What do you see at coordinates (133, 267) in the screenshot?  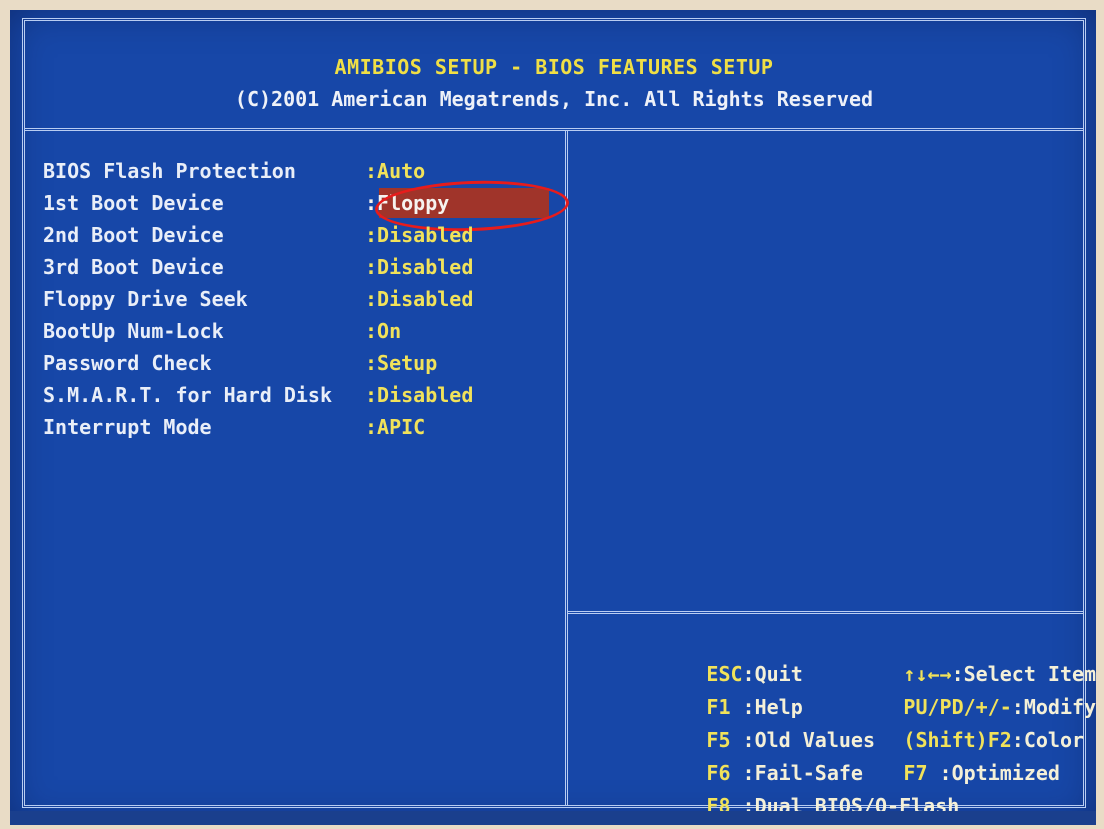 I see `setting-label: 3rd Boot Device` at bounding box center [133, 267].